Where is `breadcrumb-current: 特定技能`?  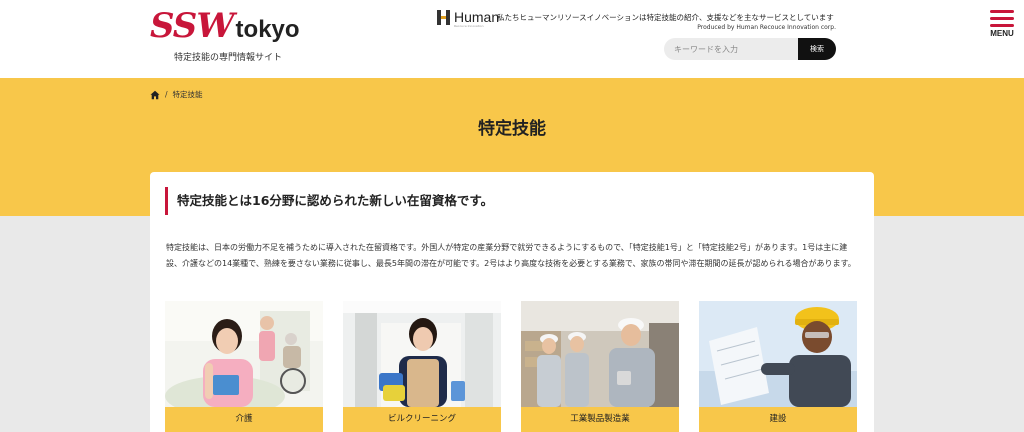
breadcrumb-current: 特定技能 is located at coordinates (187, 94).